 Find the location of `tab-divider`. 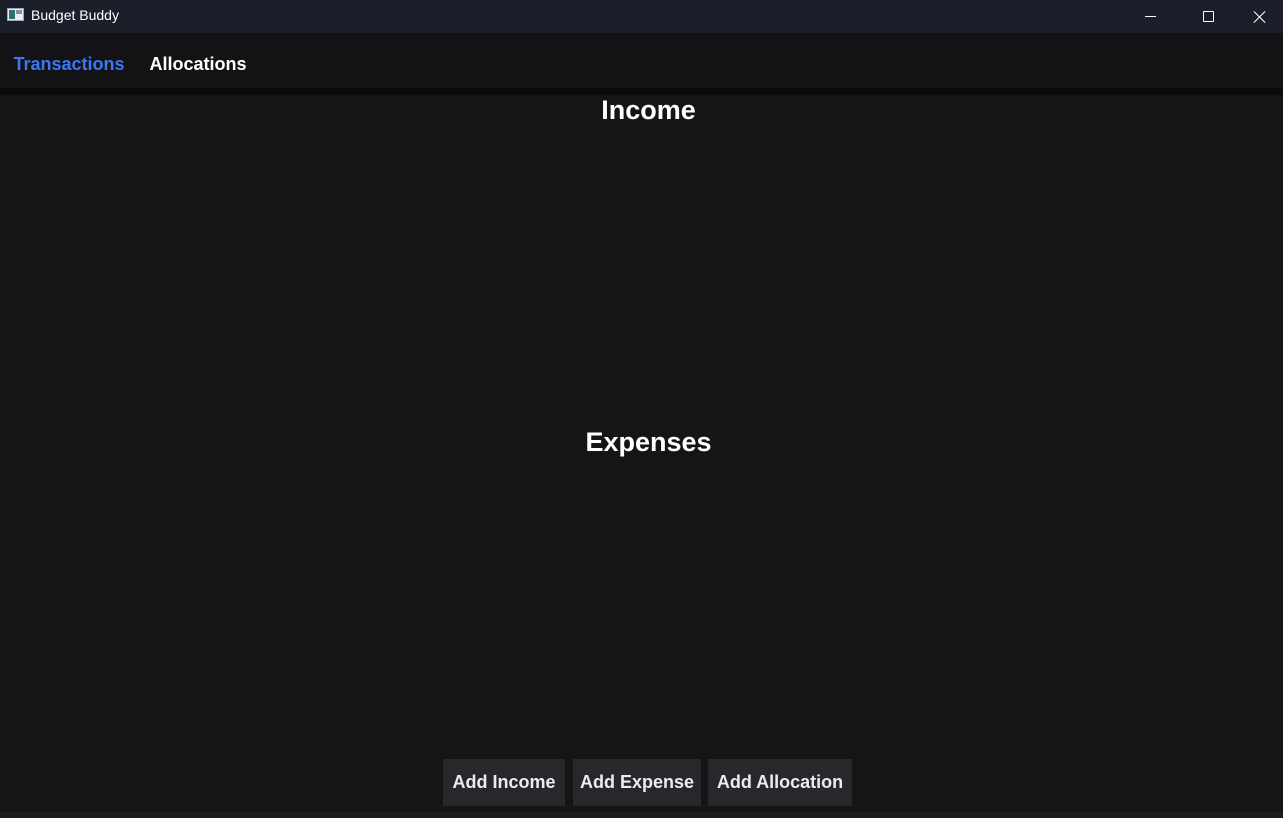

tab-divider is located at coordinates (641, 91).